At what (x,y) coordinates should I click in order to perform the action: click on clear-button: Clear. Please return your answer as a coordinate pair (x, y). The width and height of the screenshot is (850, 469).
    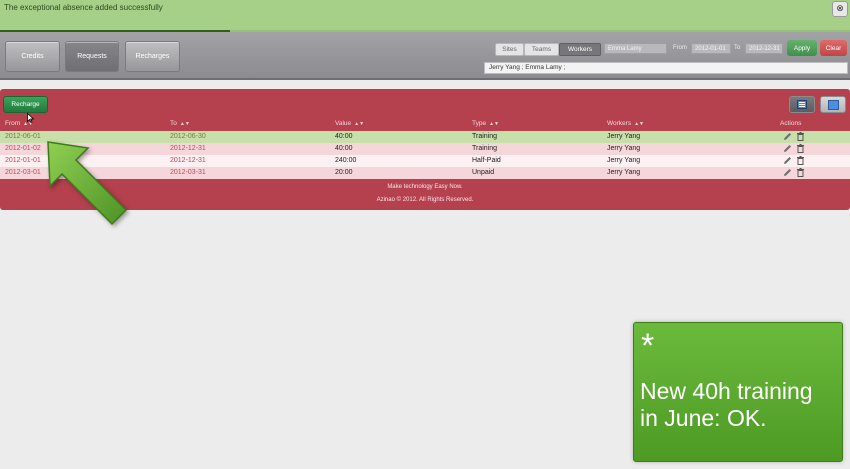
    Looking at the image, I should click on (833, 48).